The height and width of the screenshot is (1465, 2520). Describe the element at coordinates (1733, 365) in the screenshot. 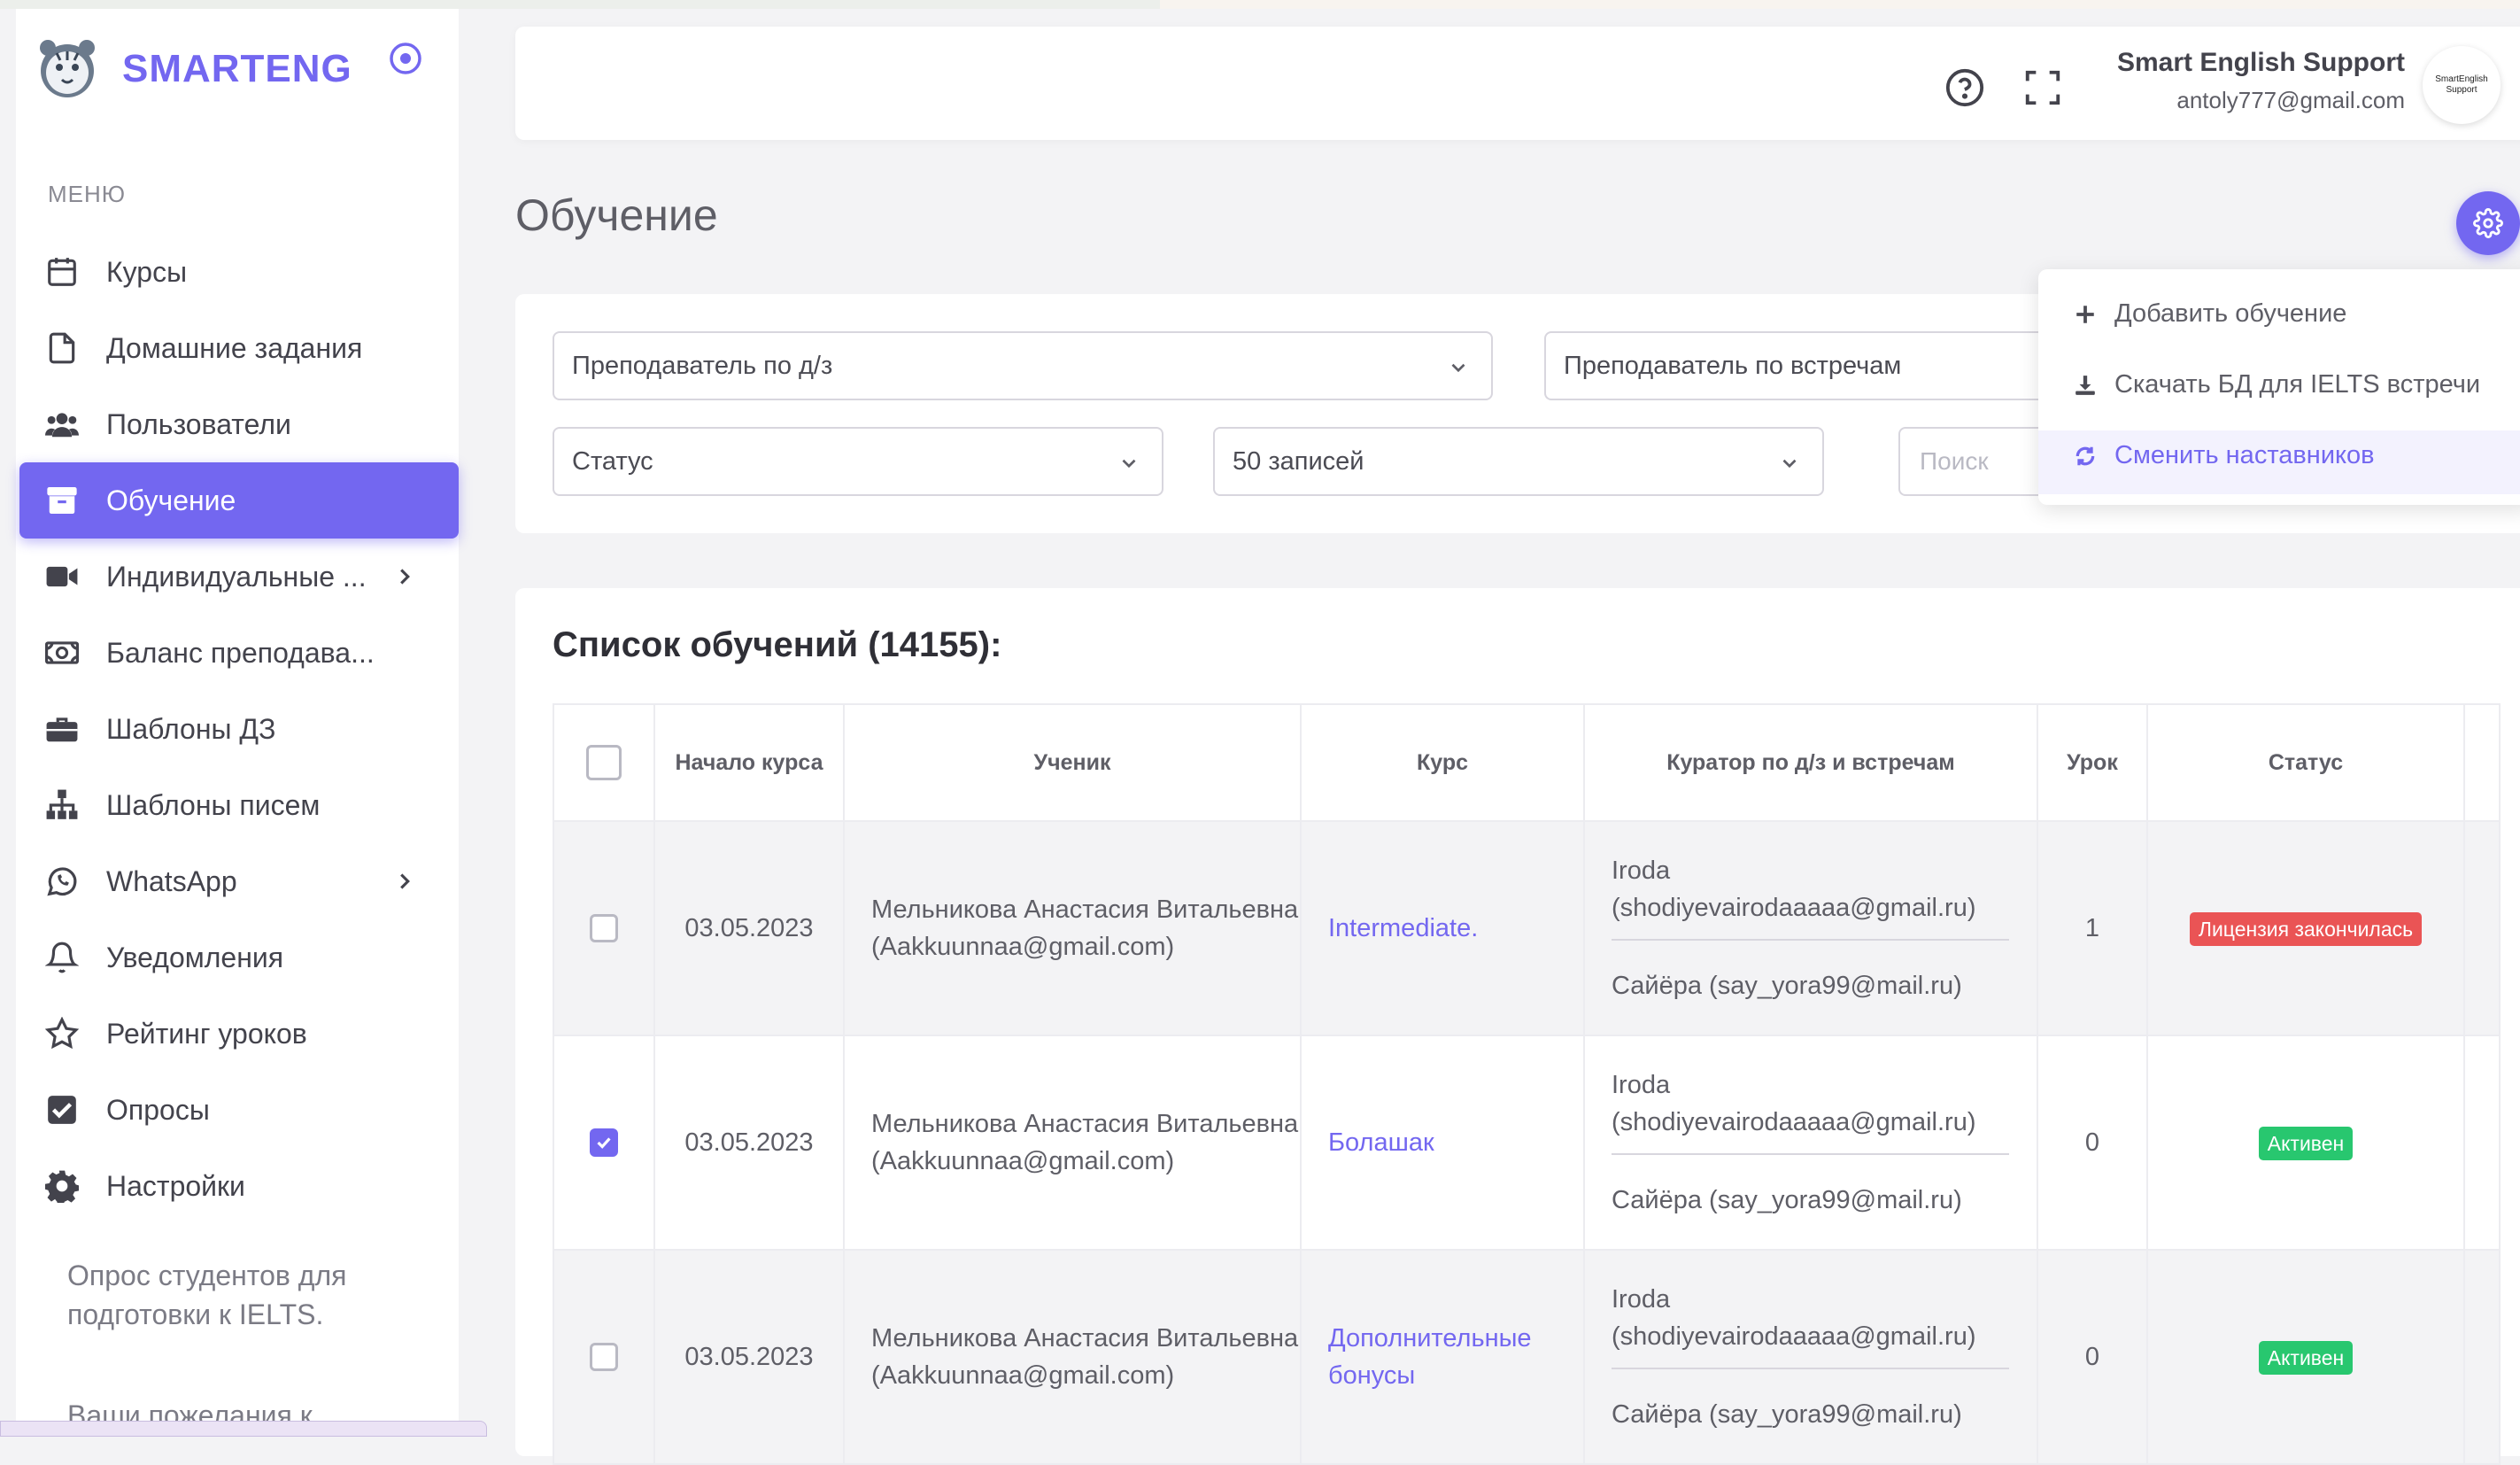

I see `select-value: Преподаватель по встречам` at that location.